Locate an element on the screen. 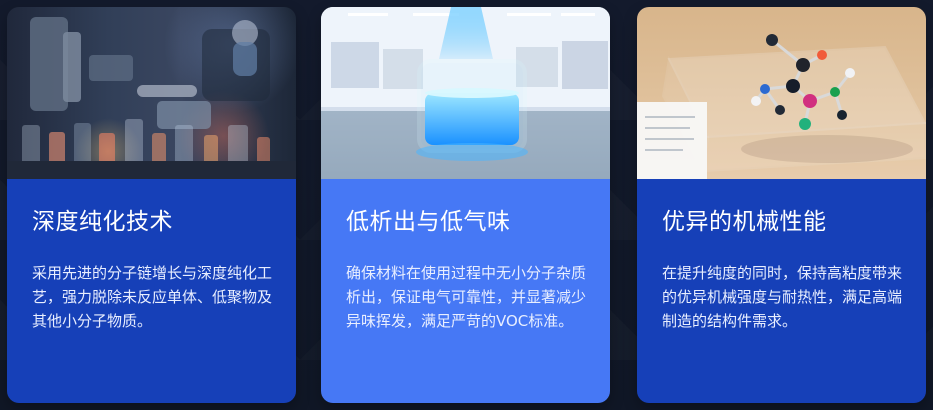 The height and width of the screenshot is (410, 933). lab-equipment-image is located at coordinates (151, 93).